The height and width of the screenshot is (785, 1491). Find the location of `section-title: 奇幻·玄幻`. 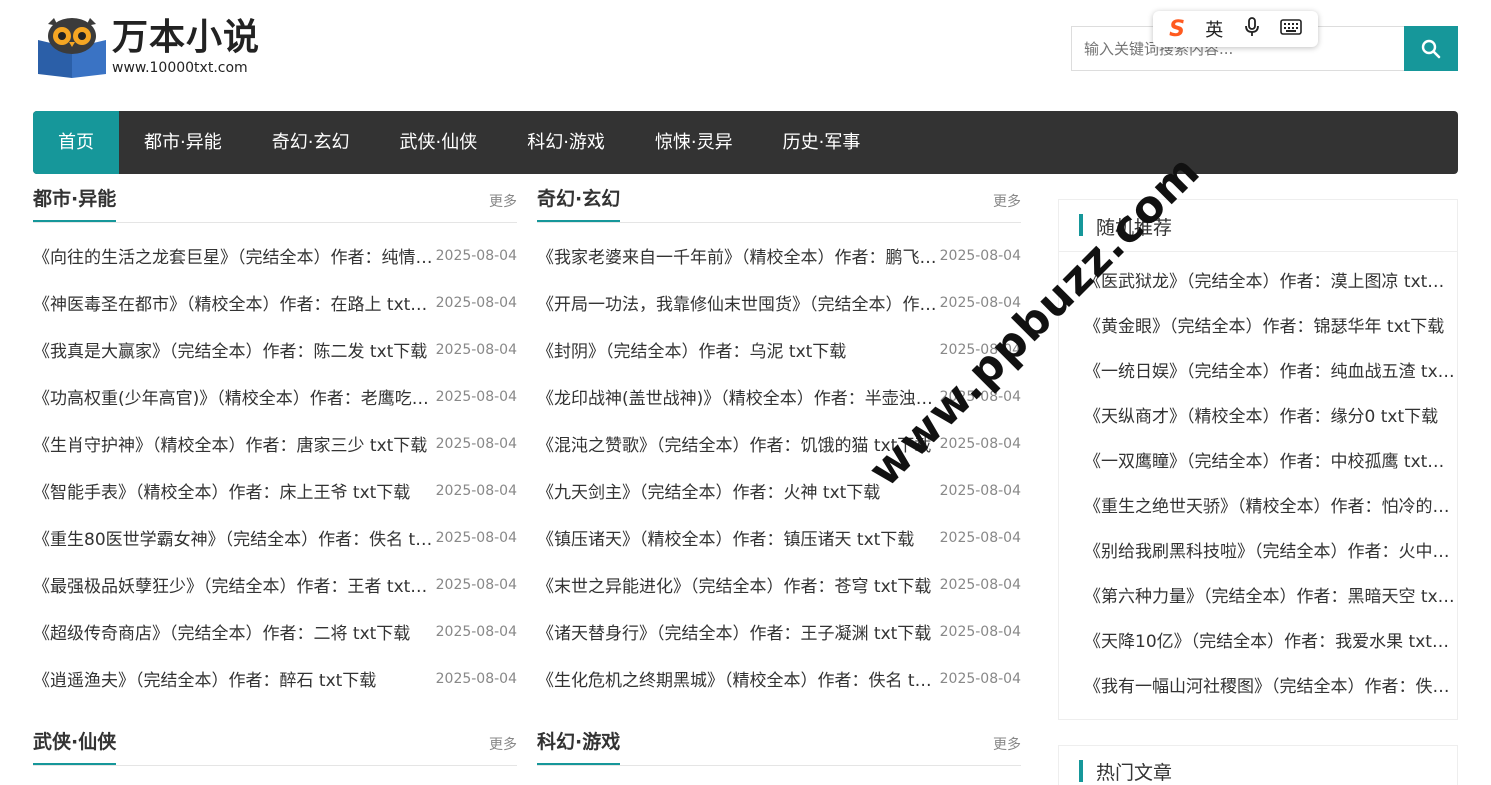

section-title: 奇幻·玄幻 is located at coordinates (579, 205).